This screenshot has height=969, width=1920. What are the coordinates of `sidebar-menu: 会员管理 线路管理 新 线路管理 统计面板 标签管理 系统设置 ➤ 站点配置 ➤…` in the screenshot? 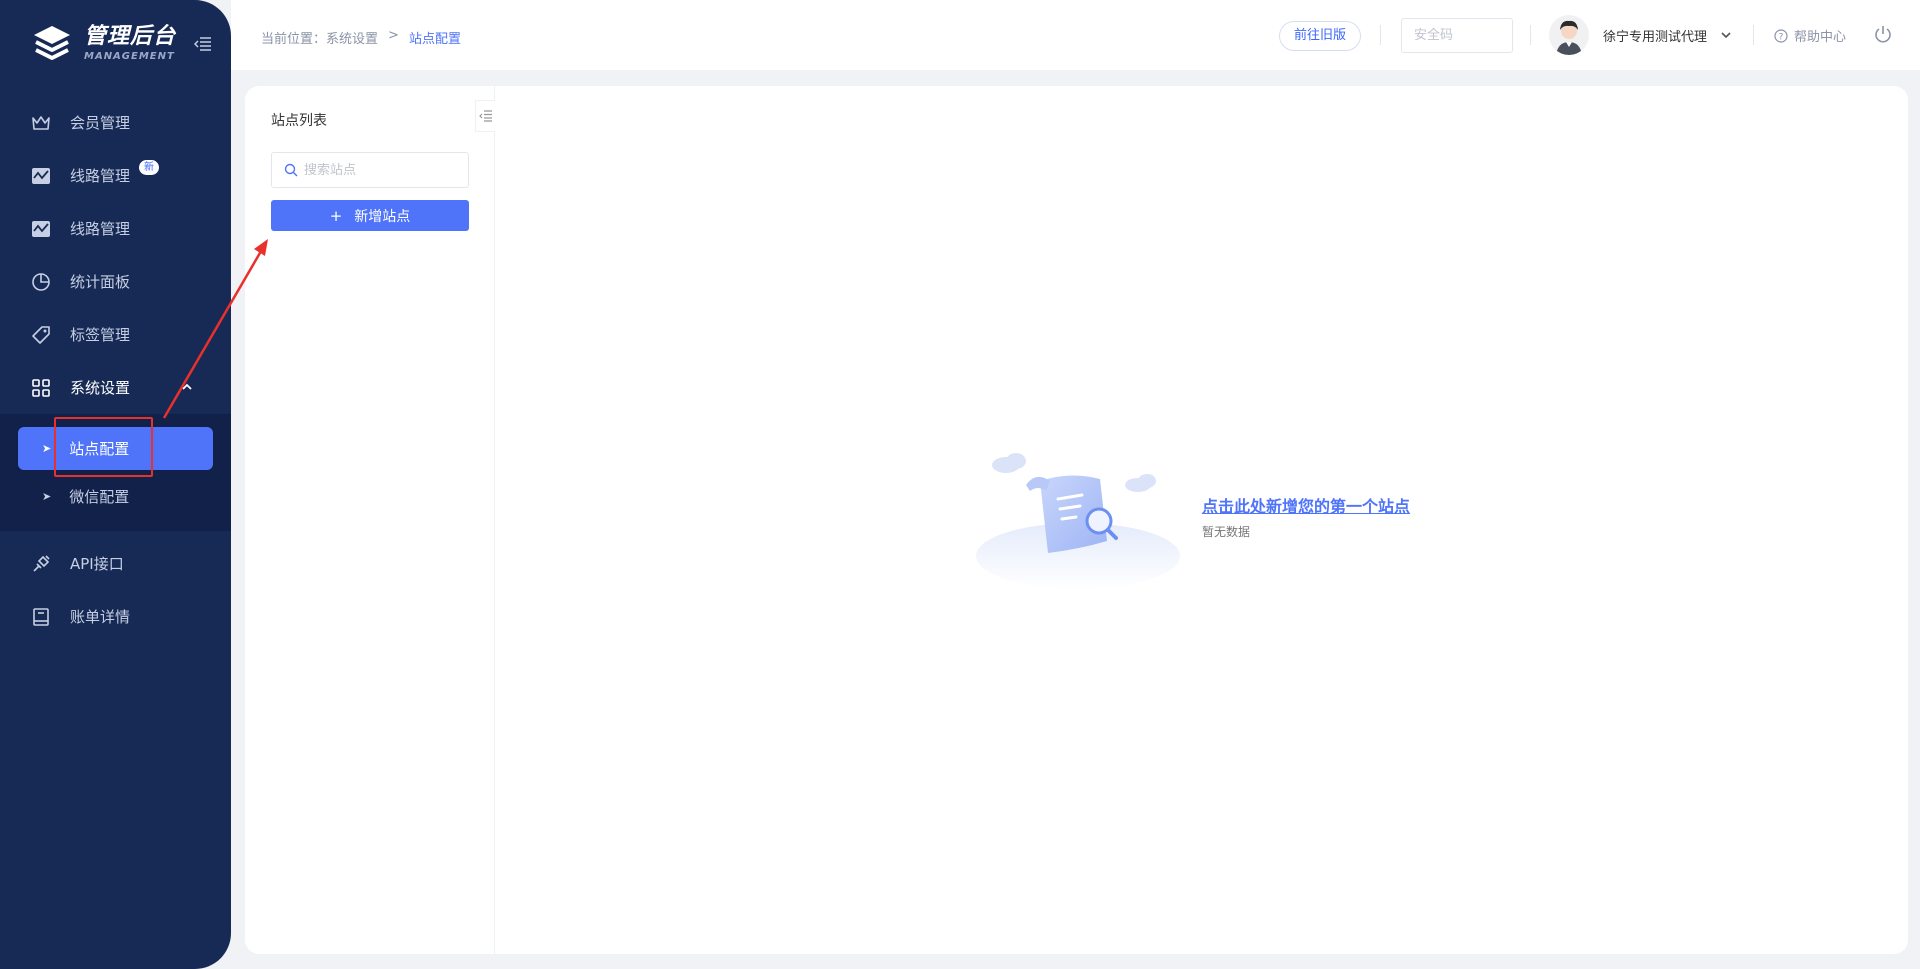 It's located at (115, 369).